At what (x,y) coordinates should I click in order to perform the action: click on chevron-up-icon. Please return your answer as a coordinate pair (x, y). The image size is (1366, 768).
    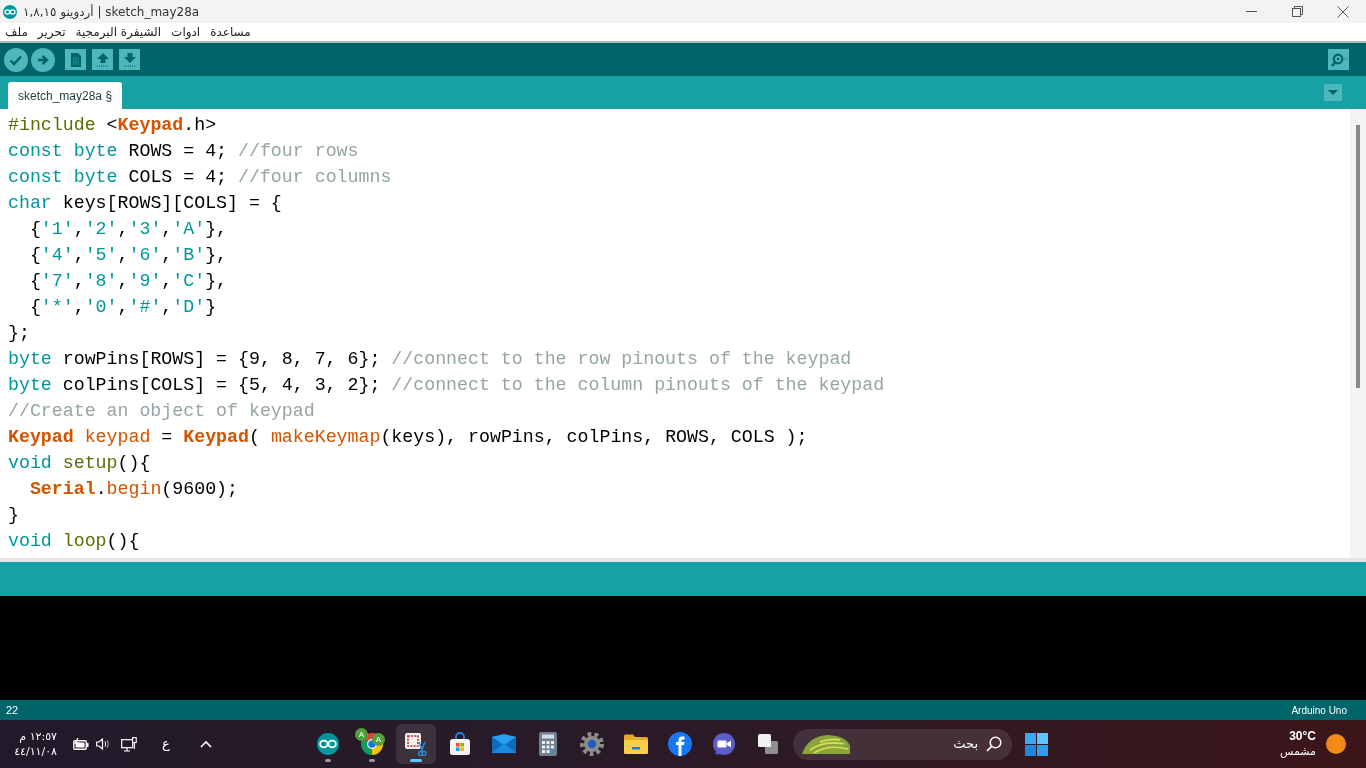
    Looking at the image, I should click on (205, 744).